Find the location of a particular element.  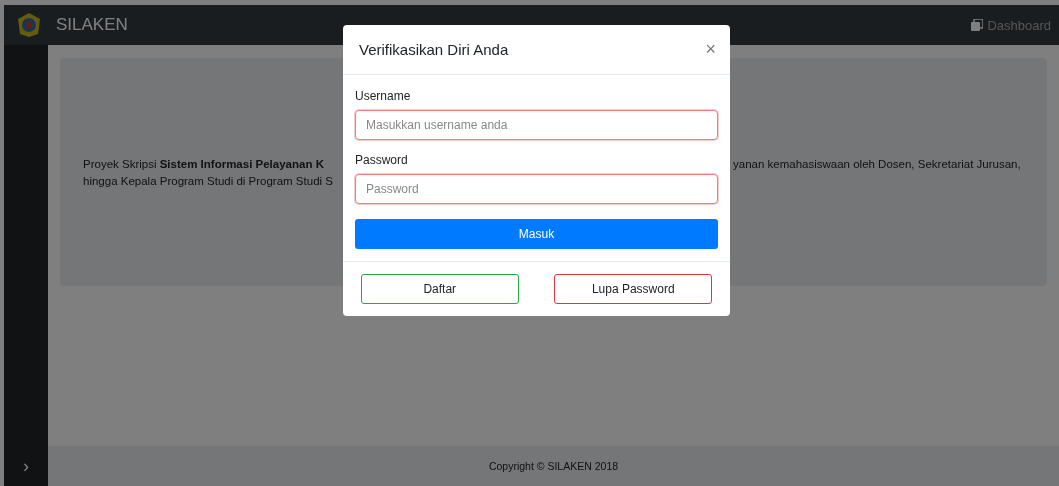

intro-text: yanan kemahasiswaan oleh Dosen, Sekretariat Jurusan, is located at coordinates (877, 163).